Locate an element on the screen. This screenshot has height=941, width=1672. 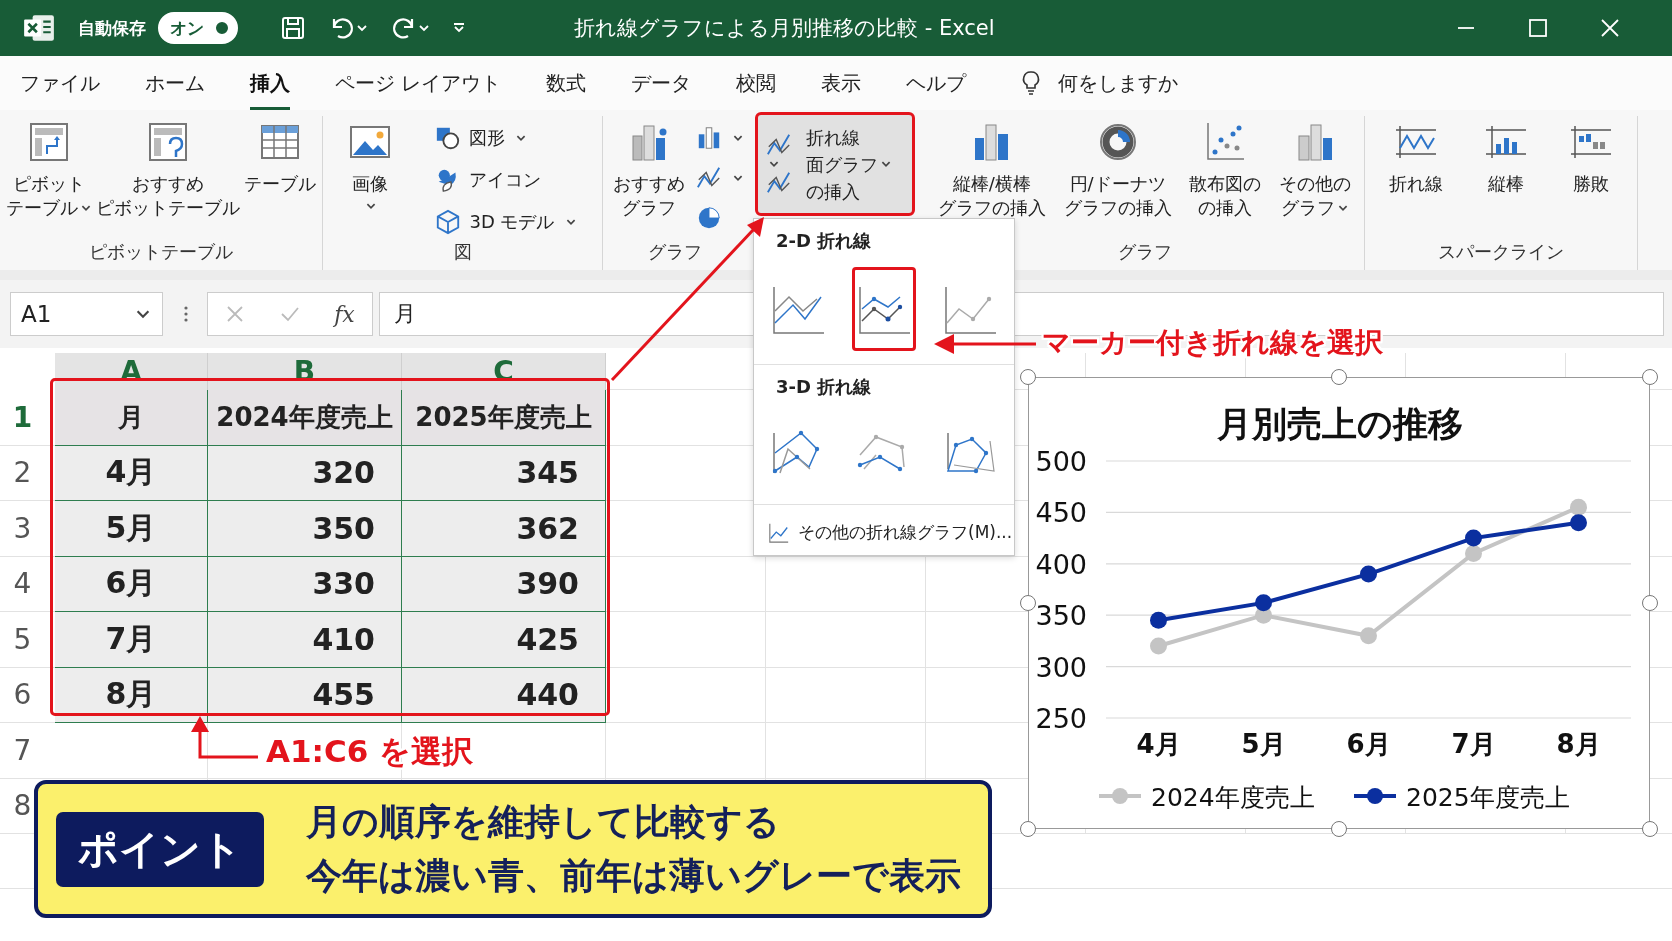
table-cell: 390 is located at coordinates (504, 584).